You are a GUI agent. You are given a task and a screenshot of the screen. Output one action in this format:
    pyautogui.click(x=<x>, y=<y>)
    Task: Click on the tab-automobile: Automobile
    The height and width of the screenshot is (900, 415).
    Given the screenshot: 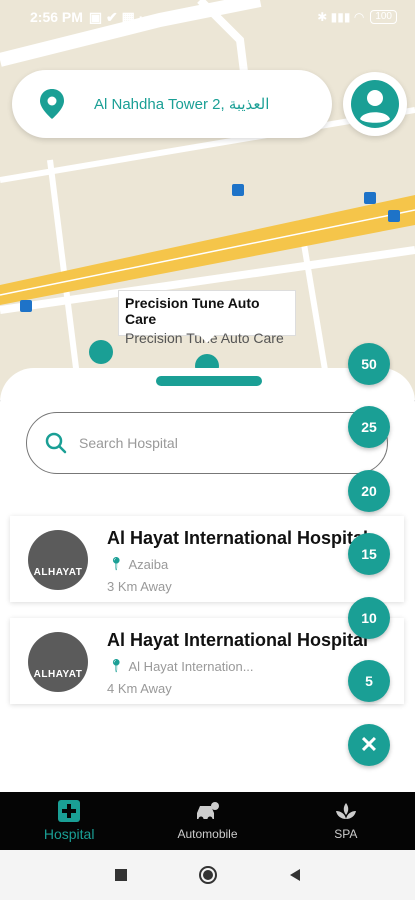 What is the action you would take?
    pyautogui.click(x=207, y=821)
    